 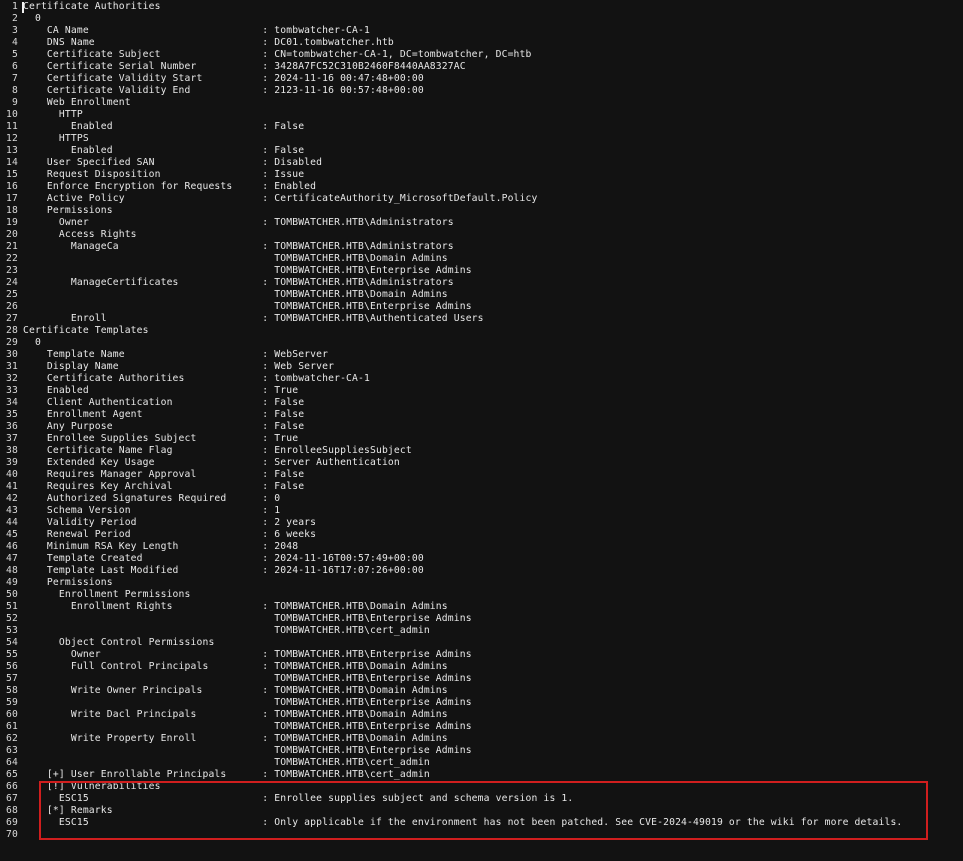 What do you see at coordinates (481, 763) in the screenshot?
I see `editor-line: 64 TOMBWATCHER.HTB\cert_admin` at bounding box center [481, 763].